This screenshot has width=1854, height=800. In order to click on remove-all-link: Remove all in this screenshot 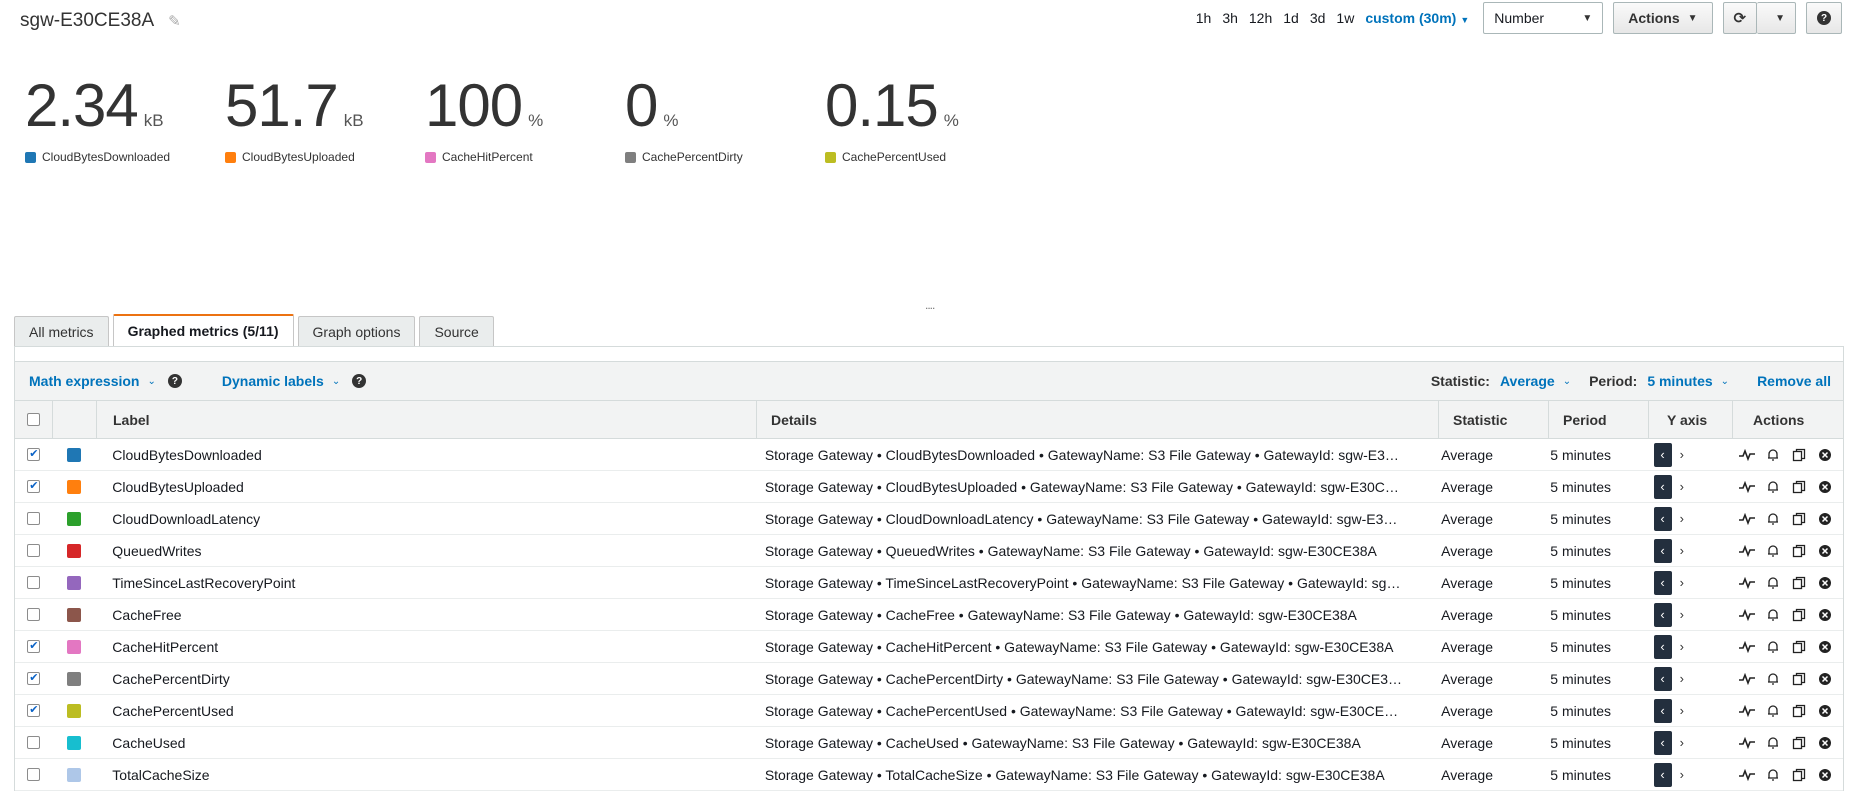, I will do `click(1794, 381)`.